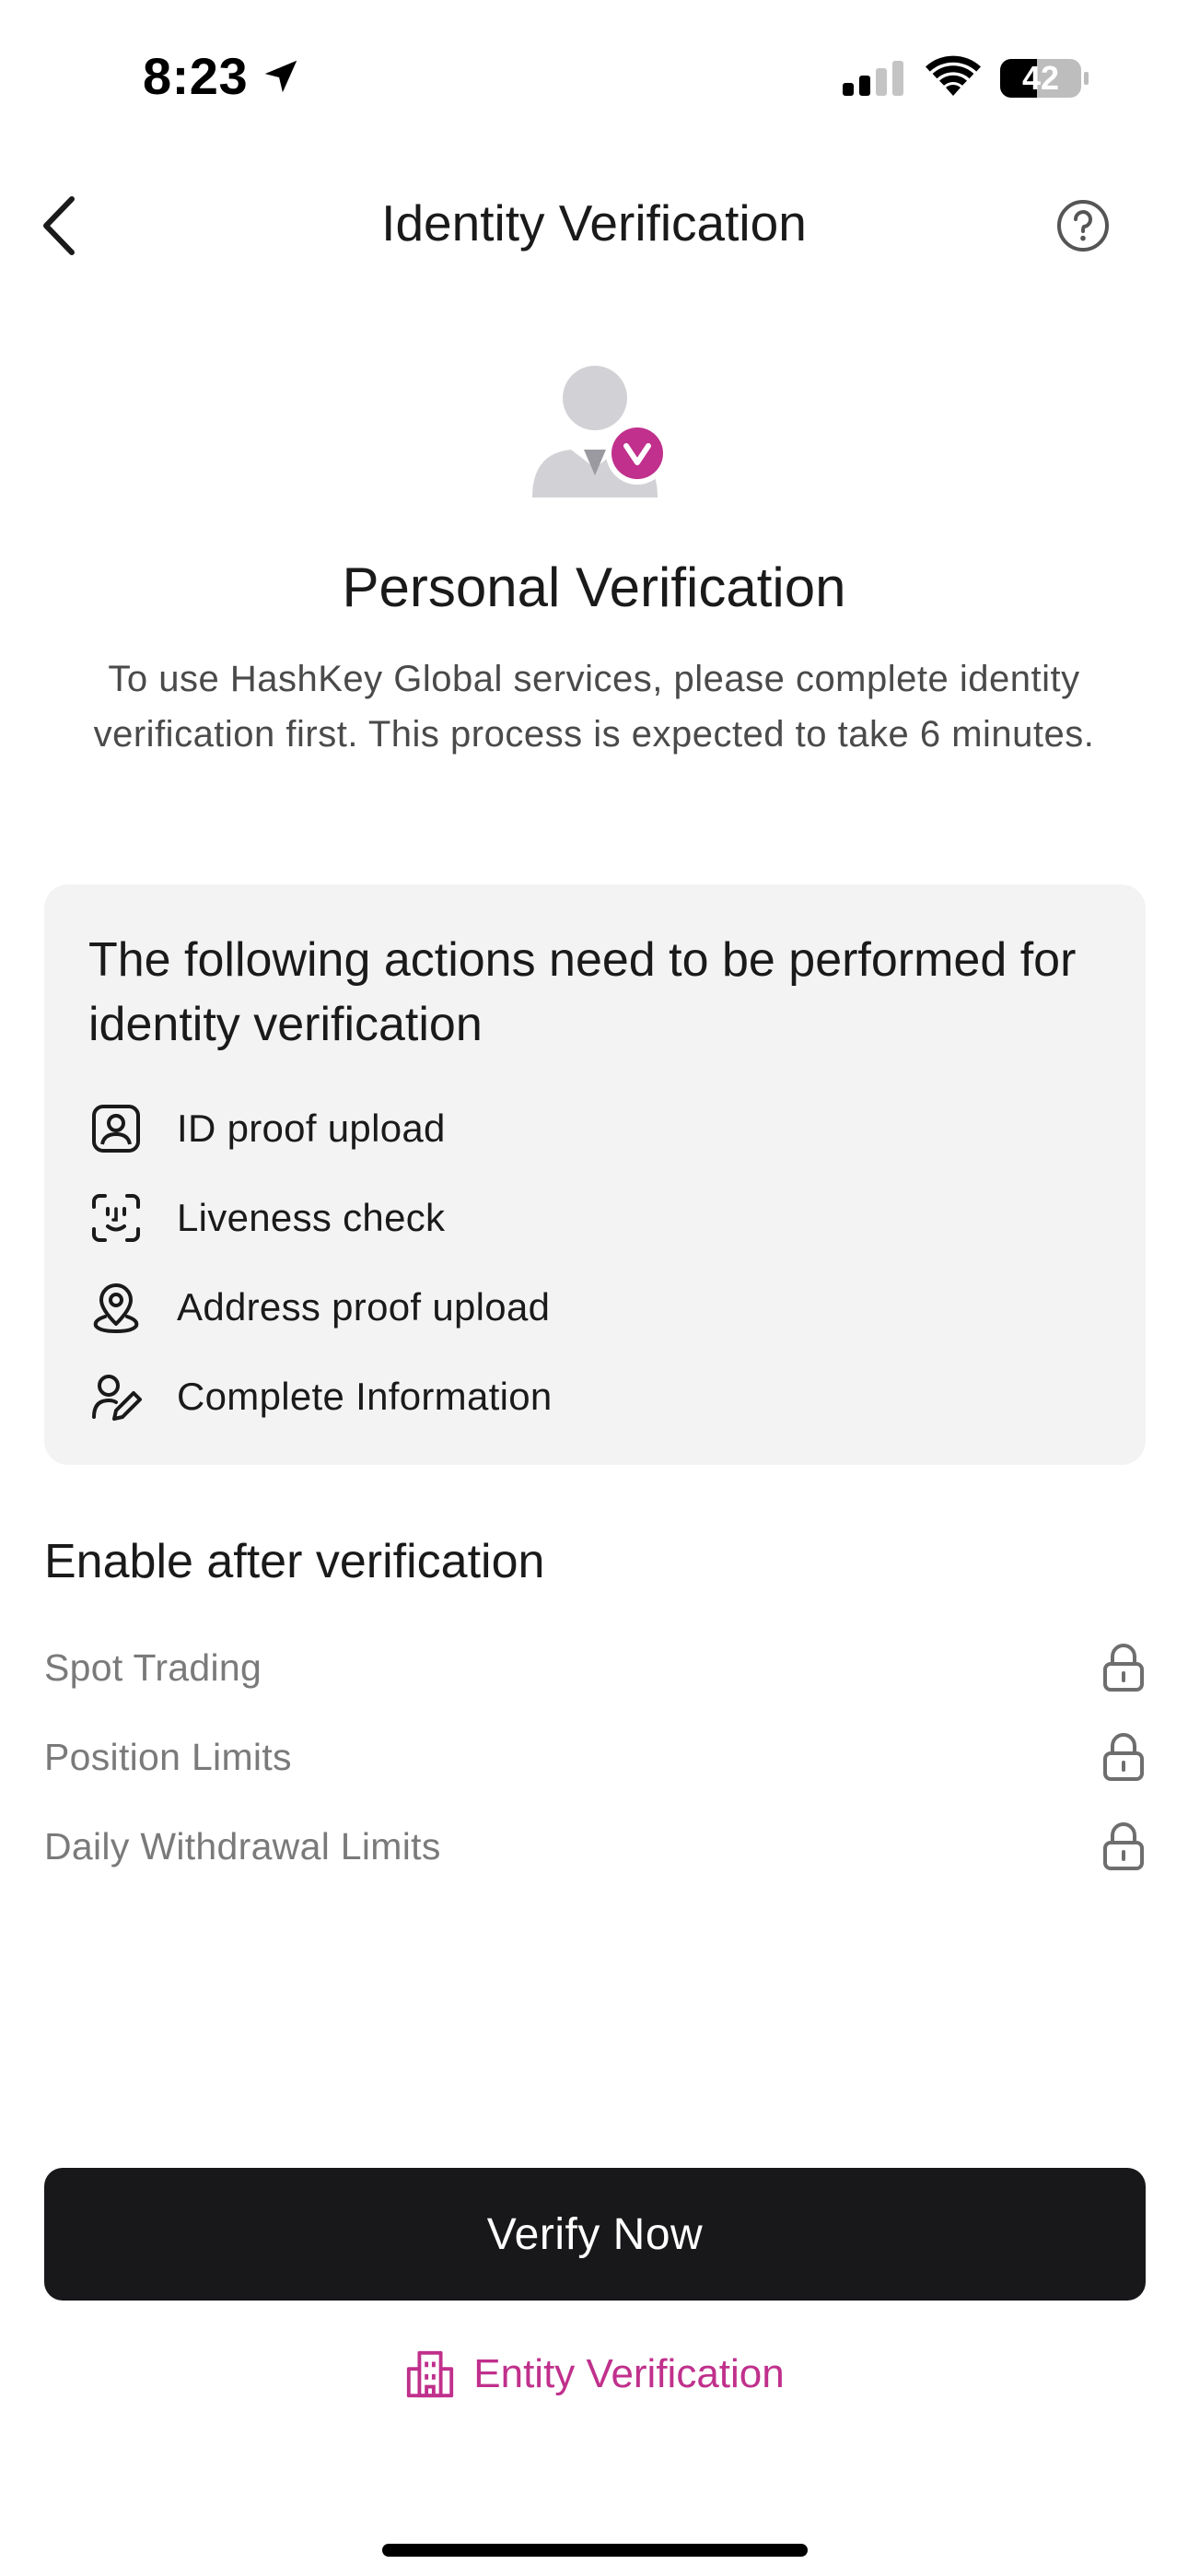 The width and height of the screenshot is (1188, 2576). Describe the element at coordinates (117, 1398) in the screenshot. I see `user-edit-icon` at that location.